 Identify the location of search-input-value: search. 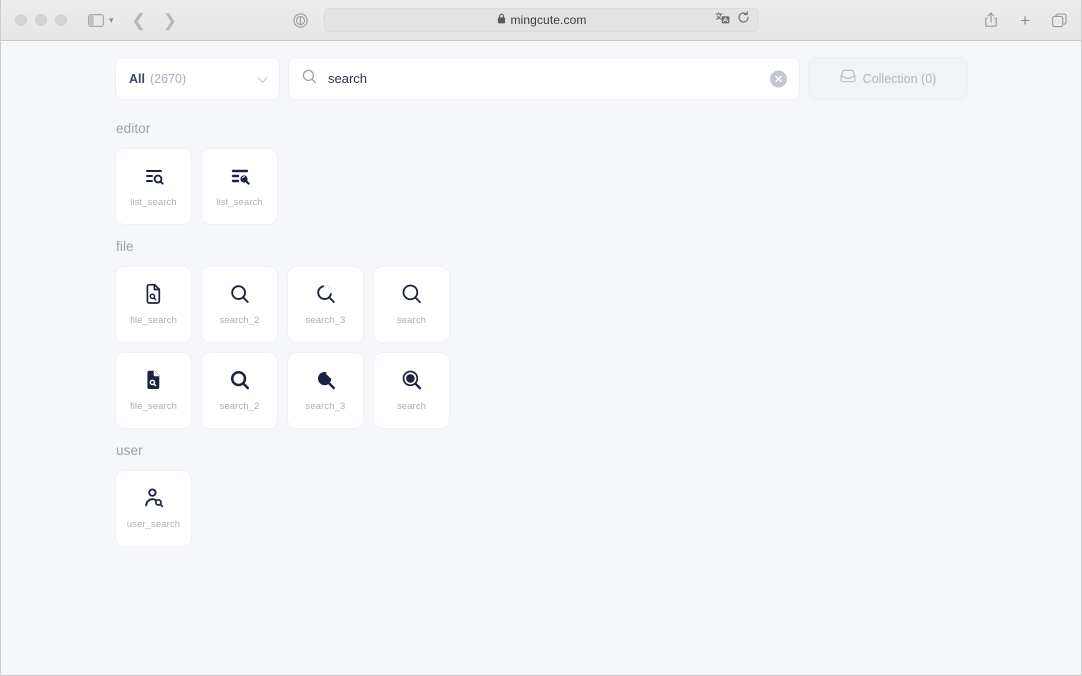
(348, 78).